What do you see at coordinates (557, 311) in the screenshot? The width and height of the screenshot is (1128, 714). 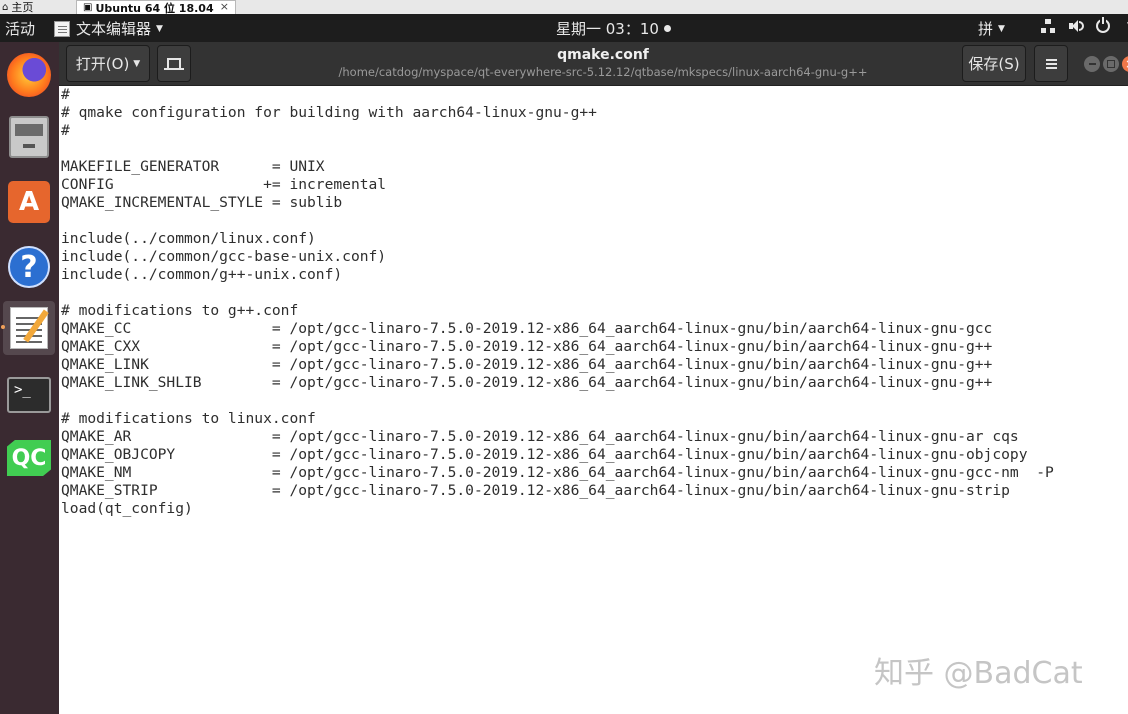 I see `code-line: # modifications to g++.conf` at bounding box center [557, 311].